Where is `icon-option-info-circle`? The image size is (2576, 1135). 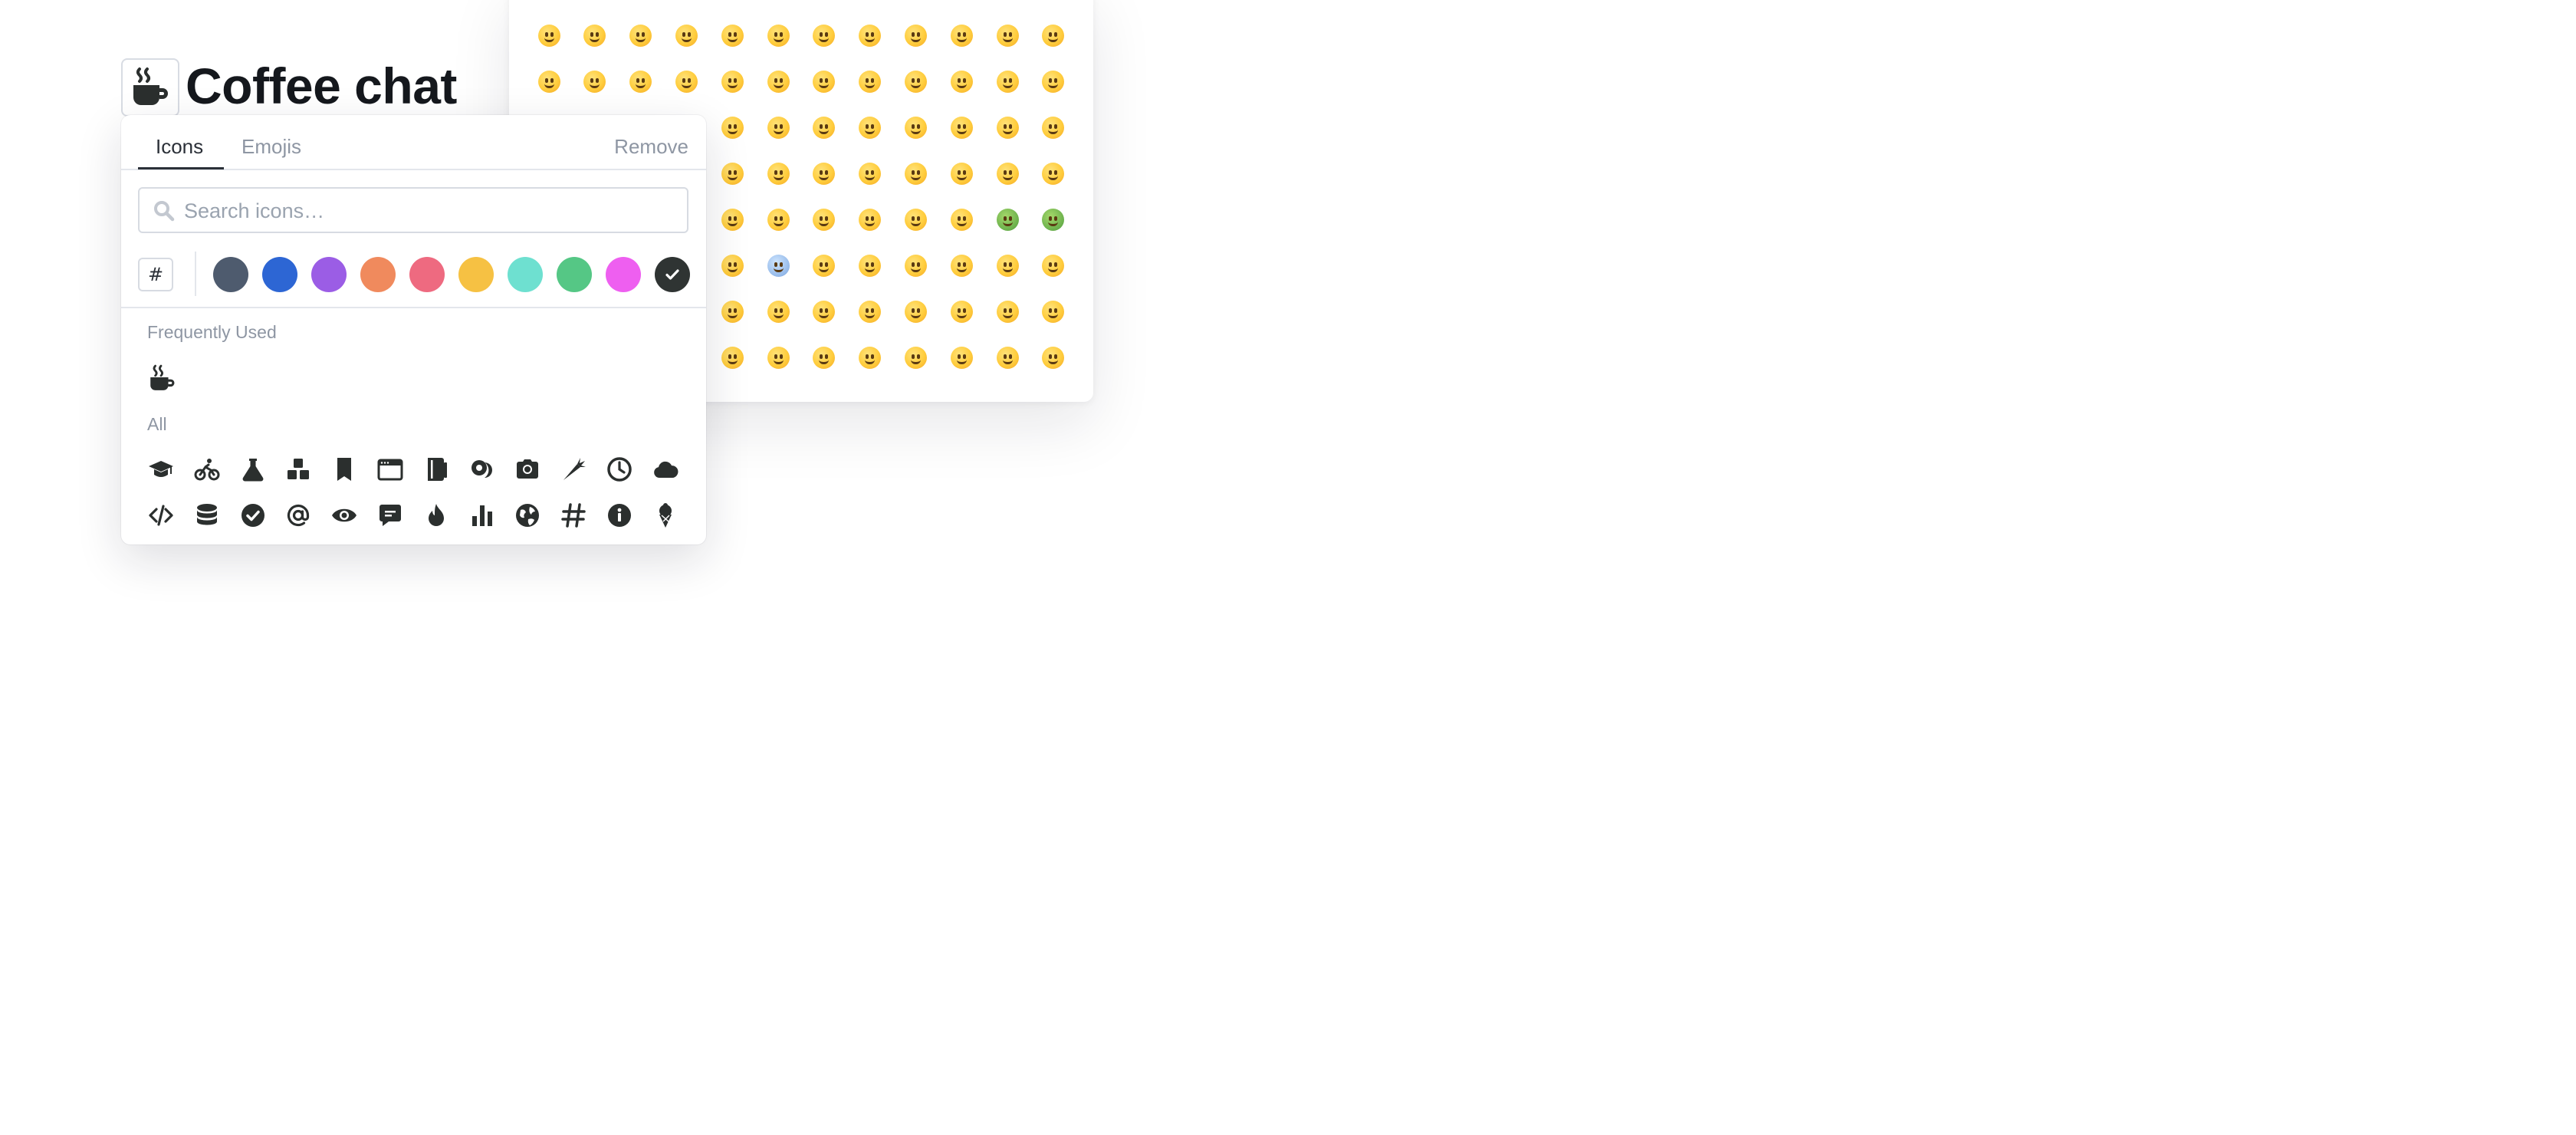 icon-option-info-circle is located at coordinates (620, 515).